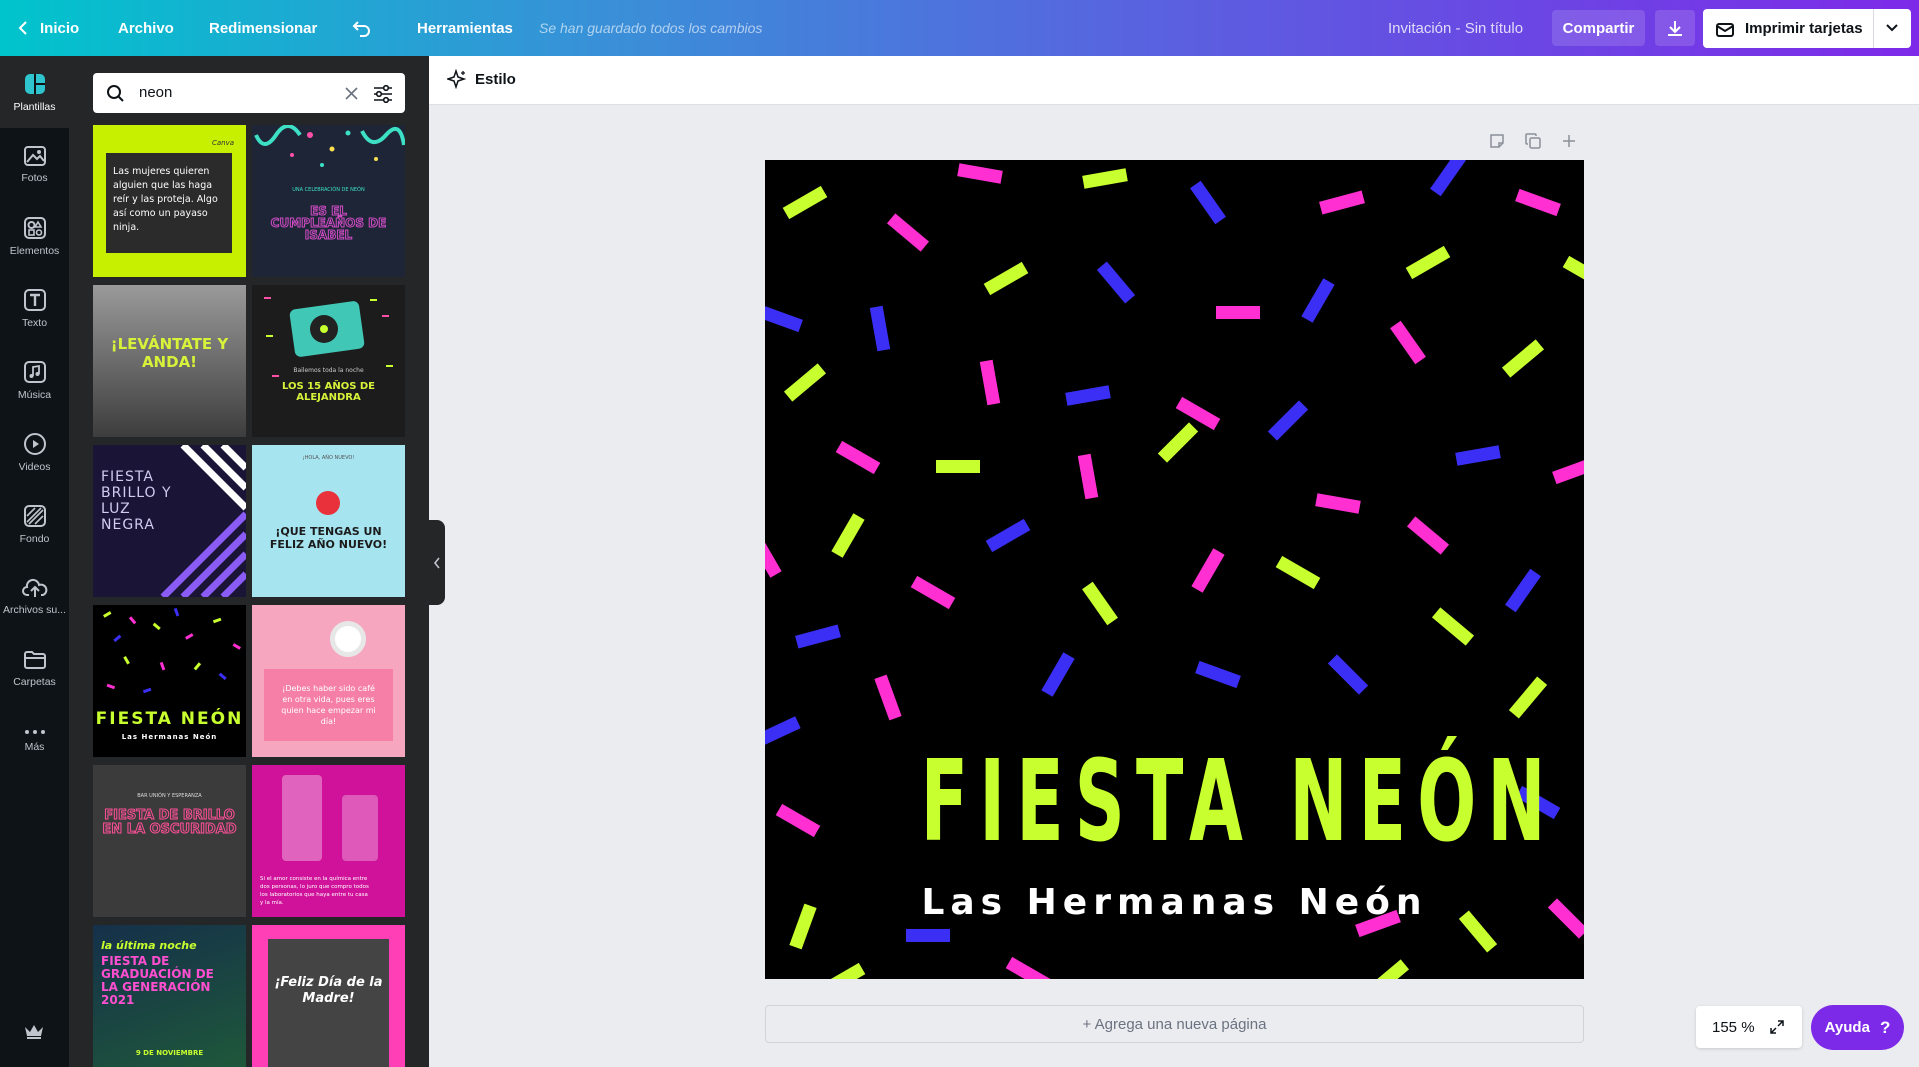 Image resolution: width=1919 pixels, height=1067 pixels. What do you see at coordinates (383, 93) in the screenshot?
I see `filter-icon` at bounding box center [383, 93].